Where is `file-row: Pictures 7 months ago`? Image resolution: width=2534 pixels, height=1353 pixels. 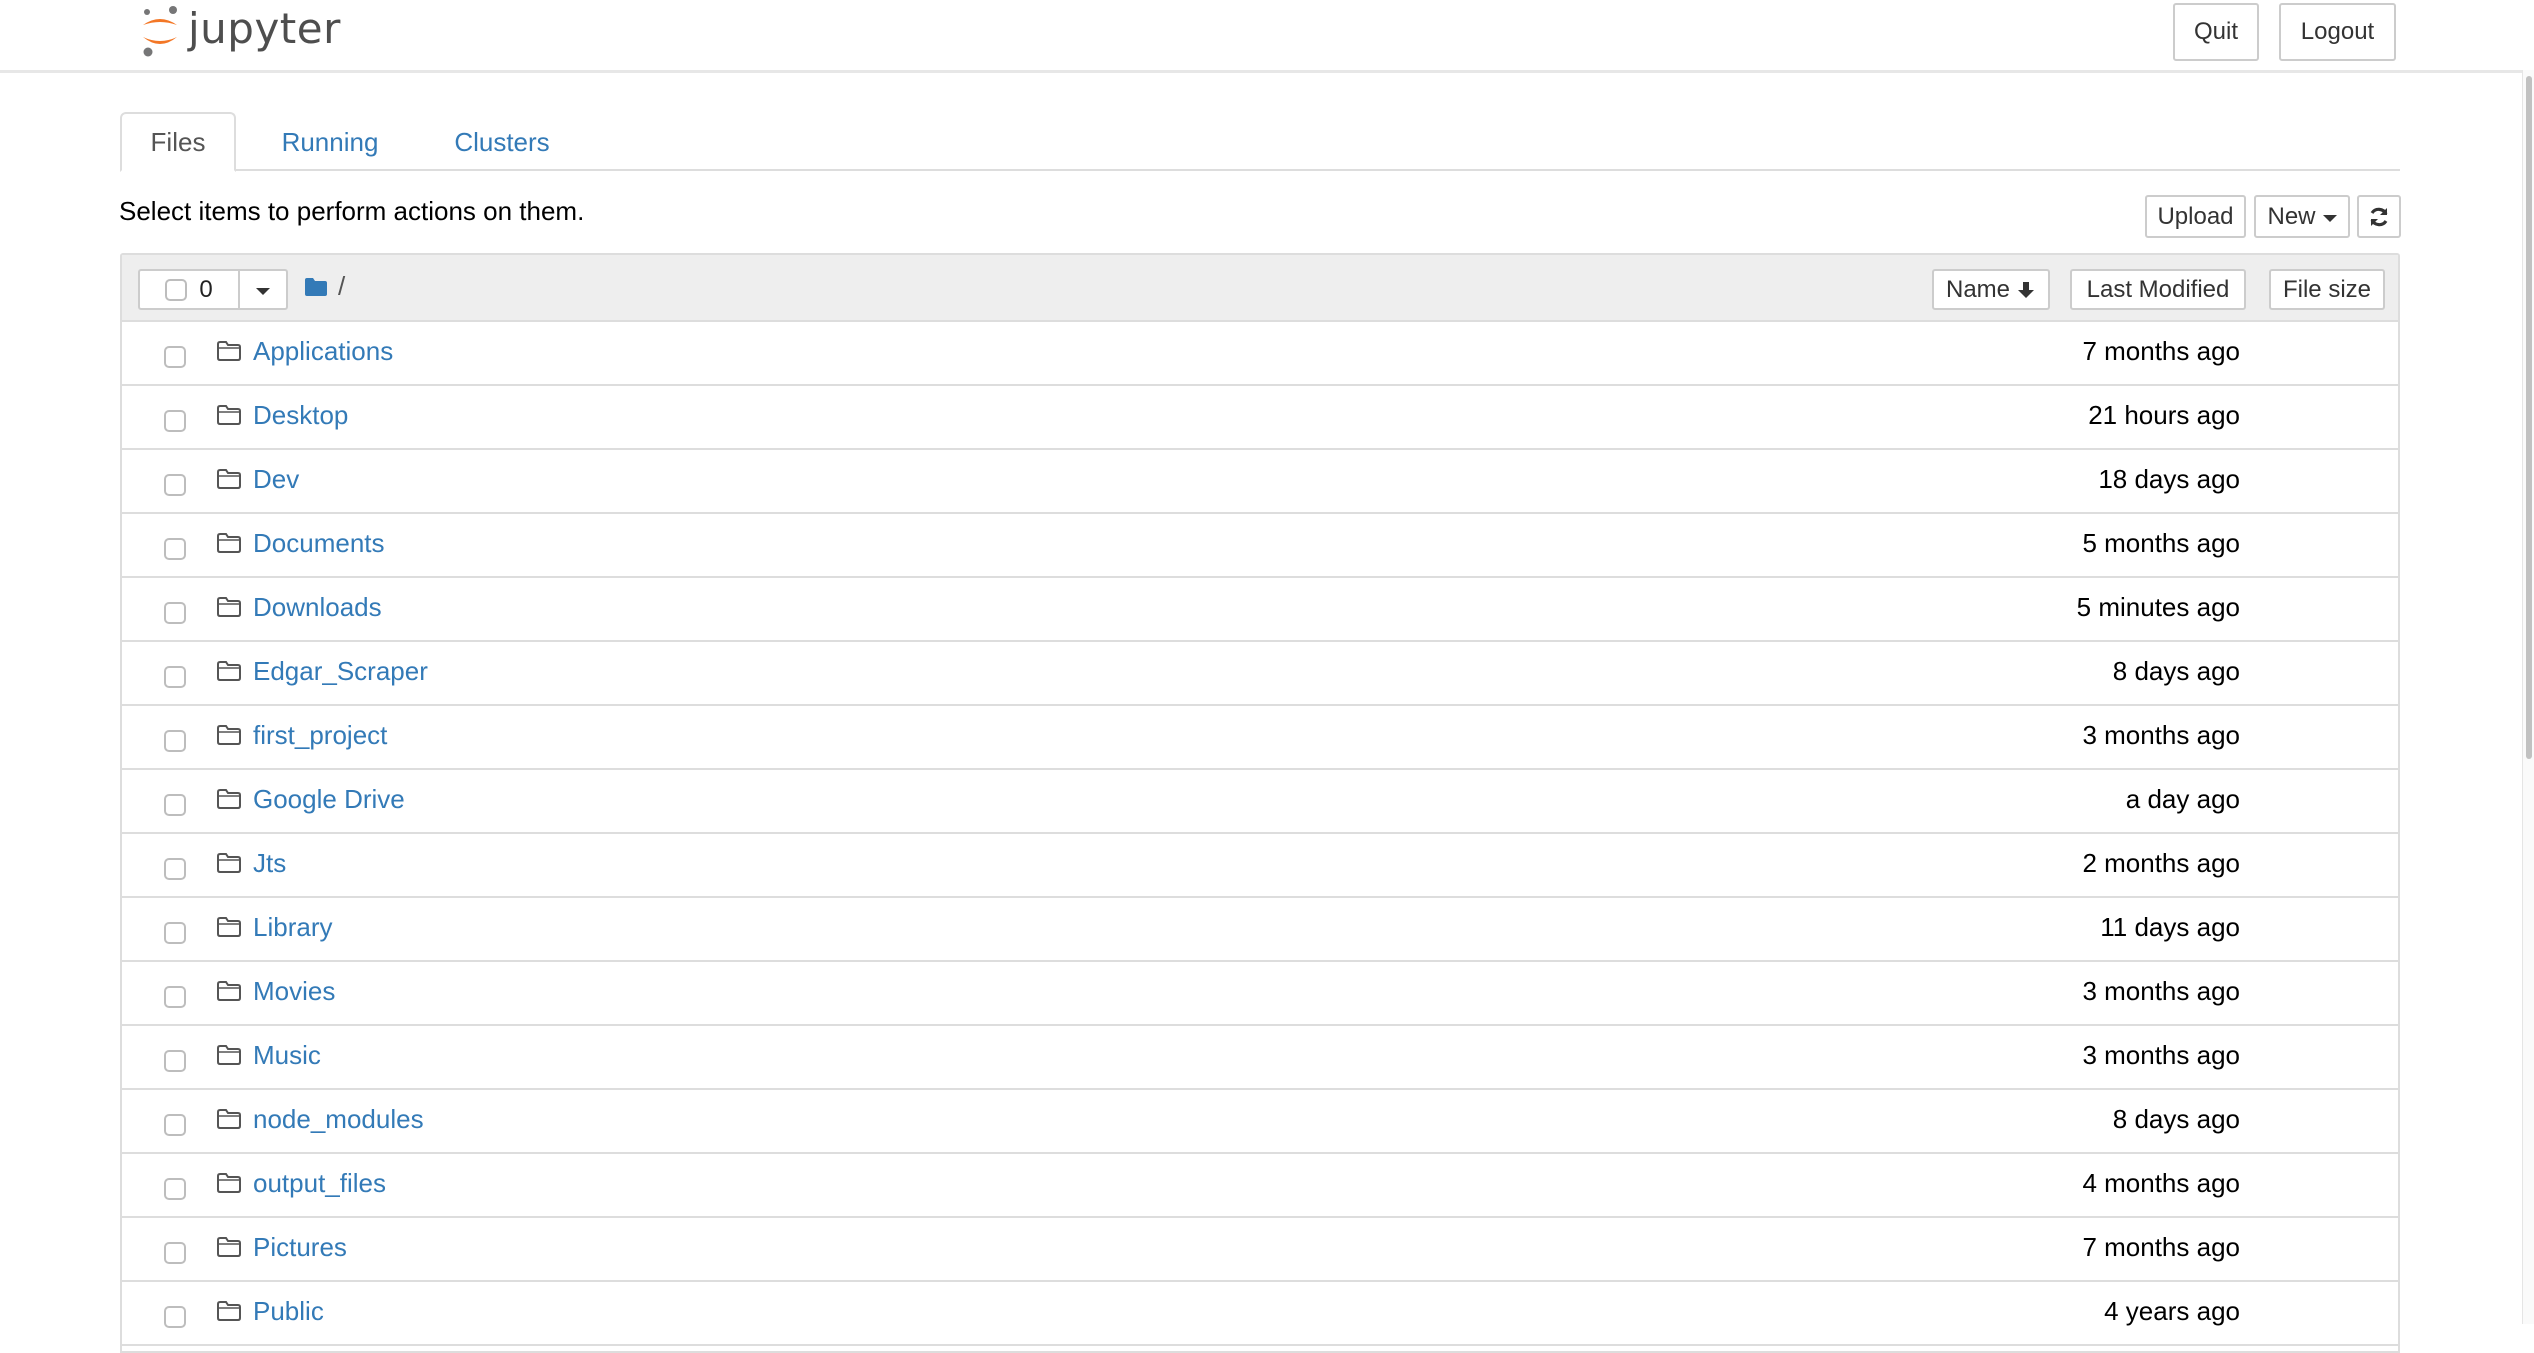 file-row: Pictures 7 months ago is located at coordinates (1260, 1250).